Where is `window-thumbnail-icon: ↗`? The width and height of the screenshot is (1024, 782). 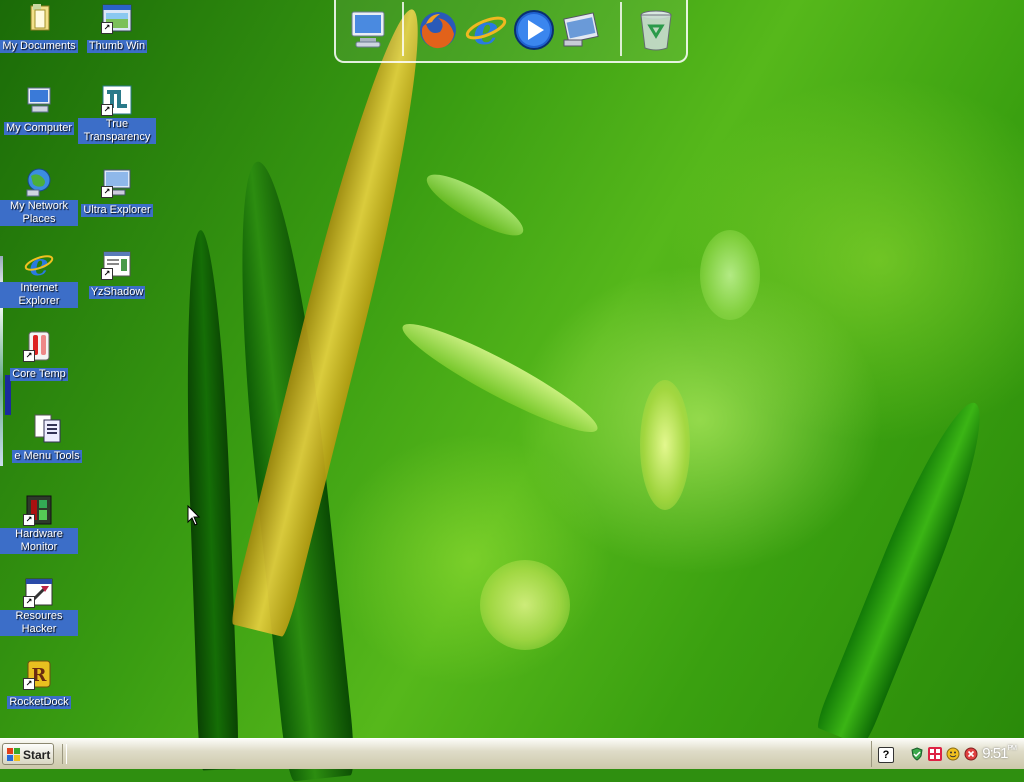 window-thumbnail-icon: ↗ is located at coordinates (117, 18).